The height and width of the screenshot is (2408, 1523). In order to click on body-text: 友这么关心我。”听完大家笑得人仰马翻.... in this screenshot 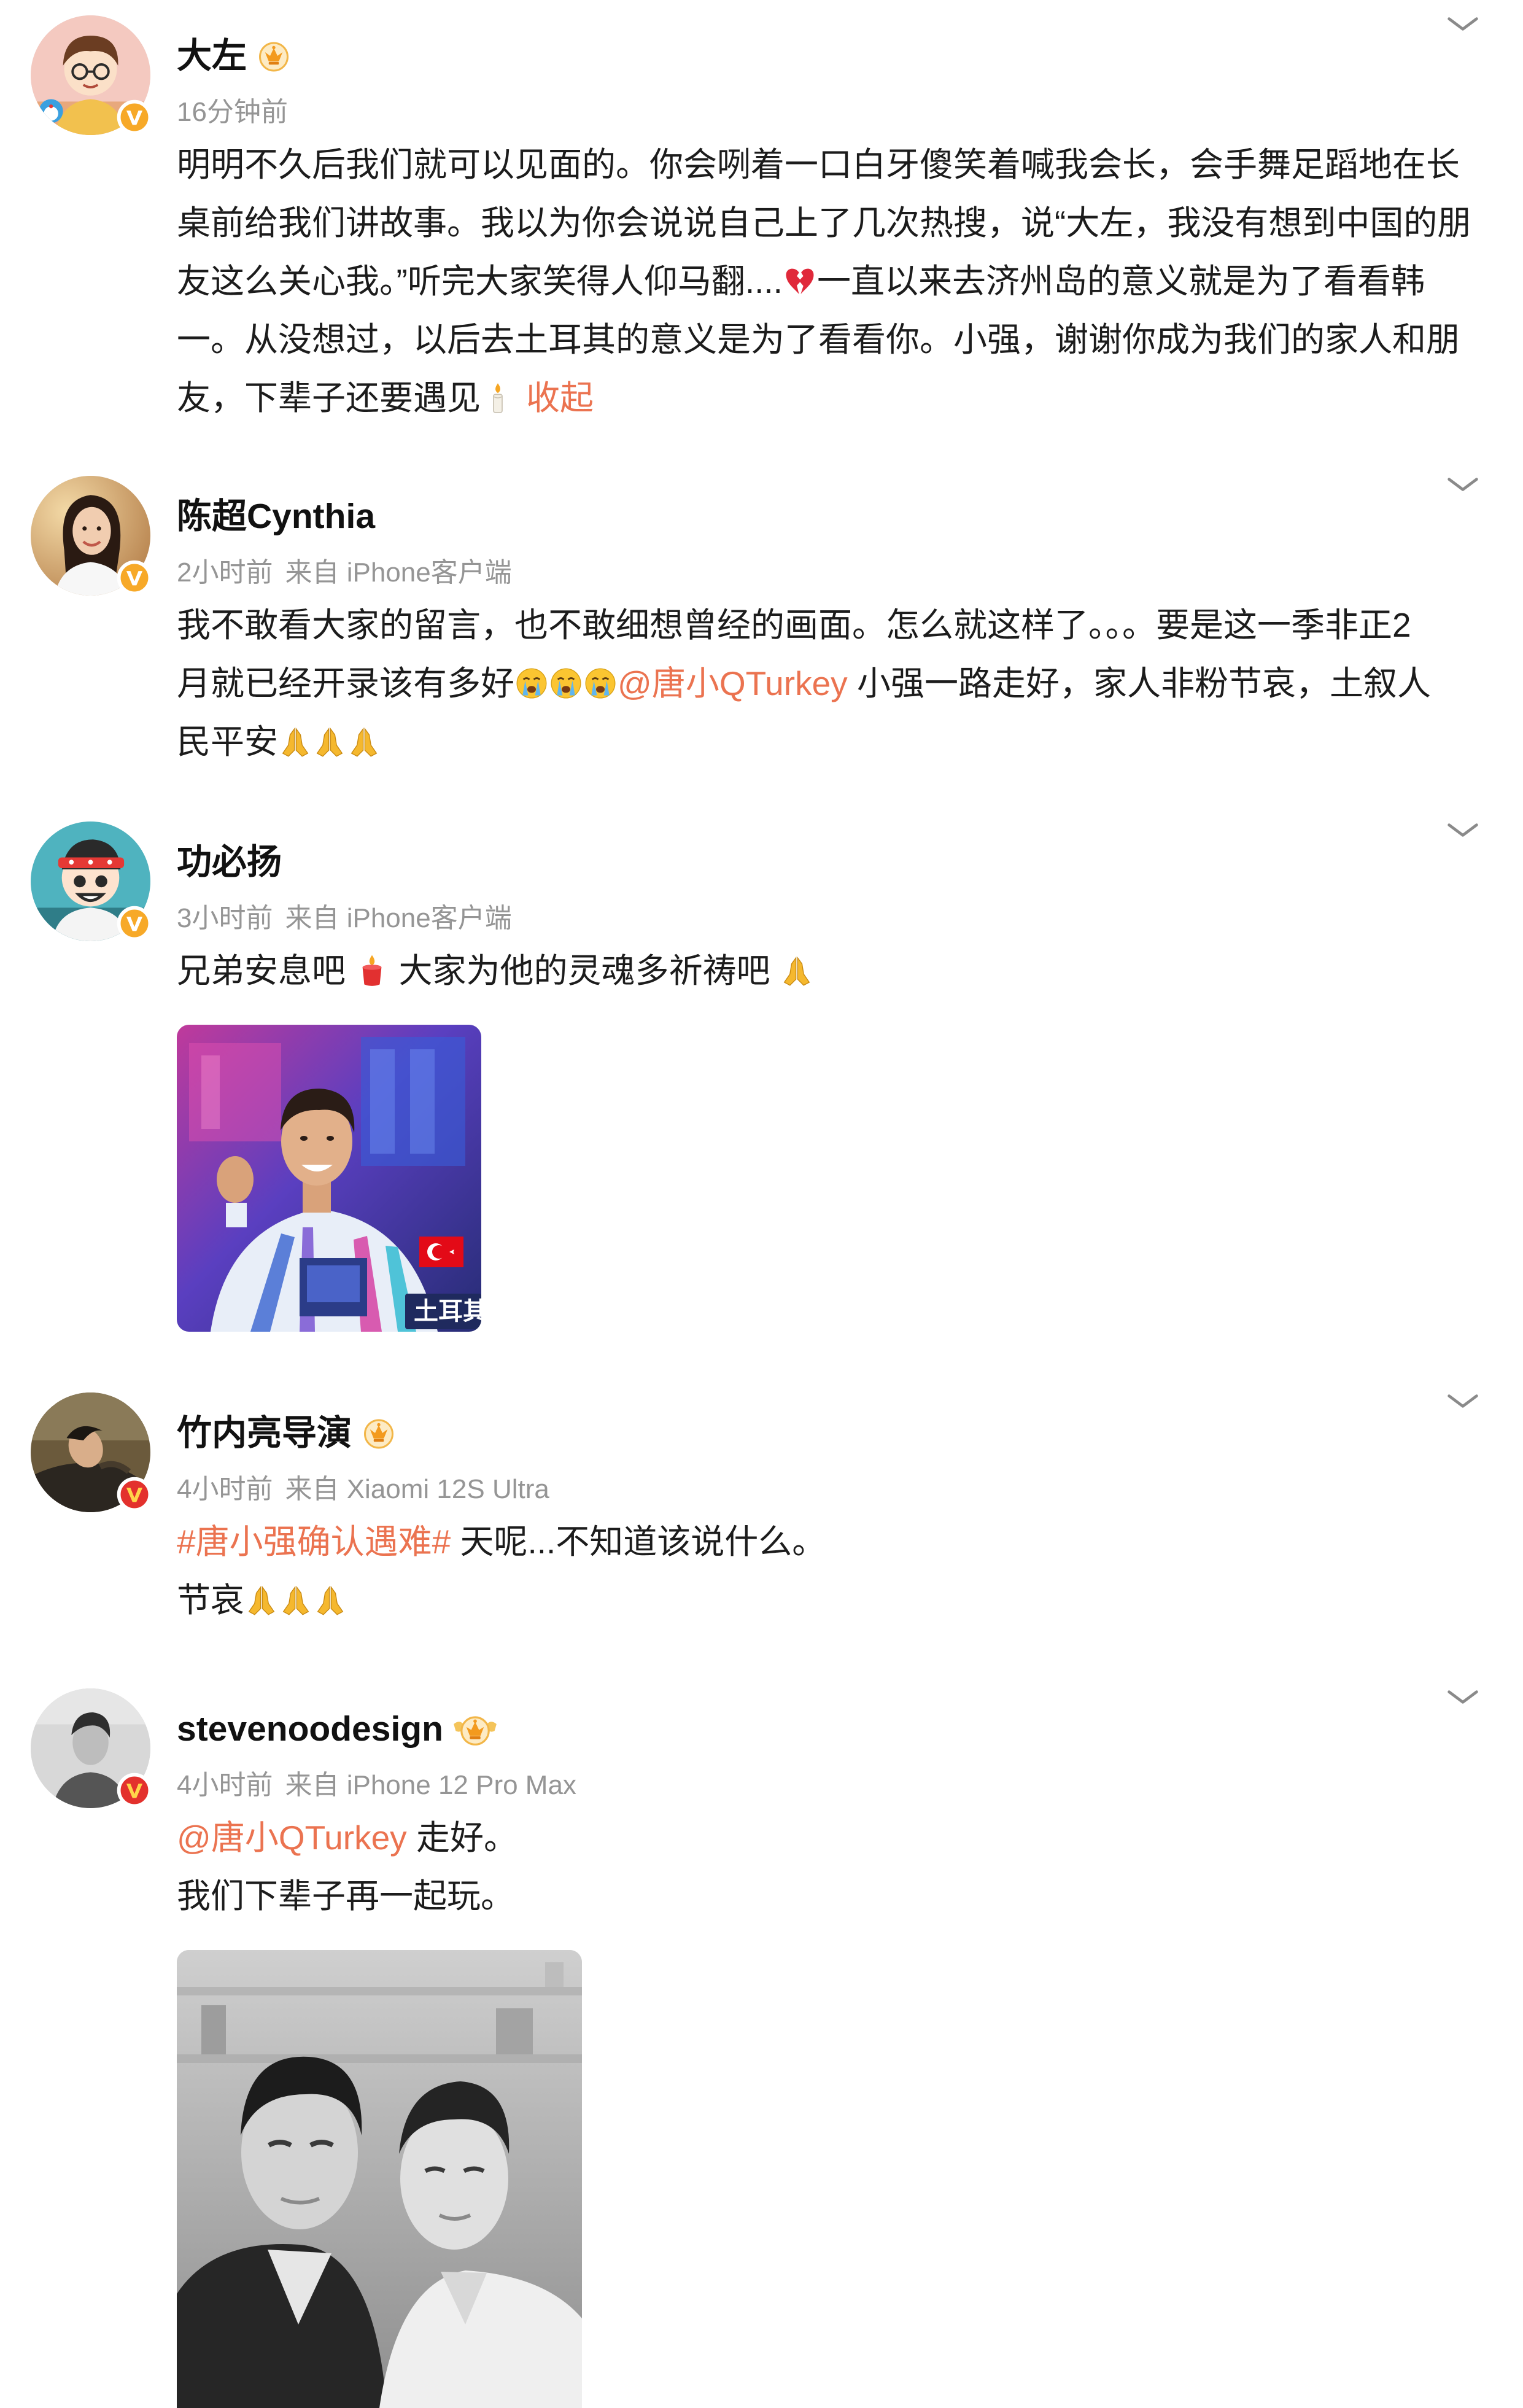, I will do `click(480, 281)`.